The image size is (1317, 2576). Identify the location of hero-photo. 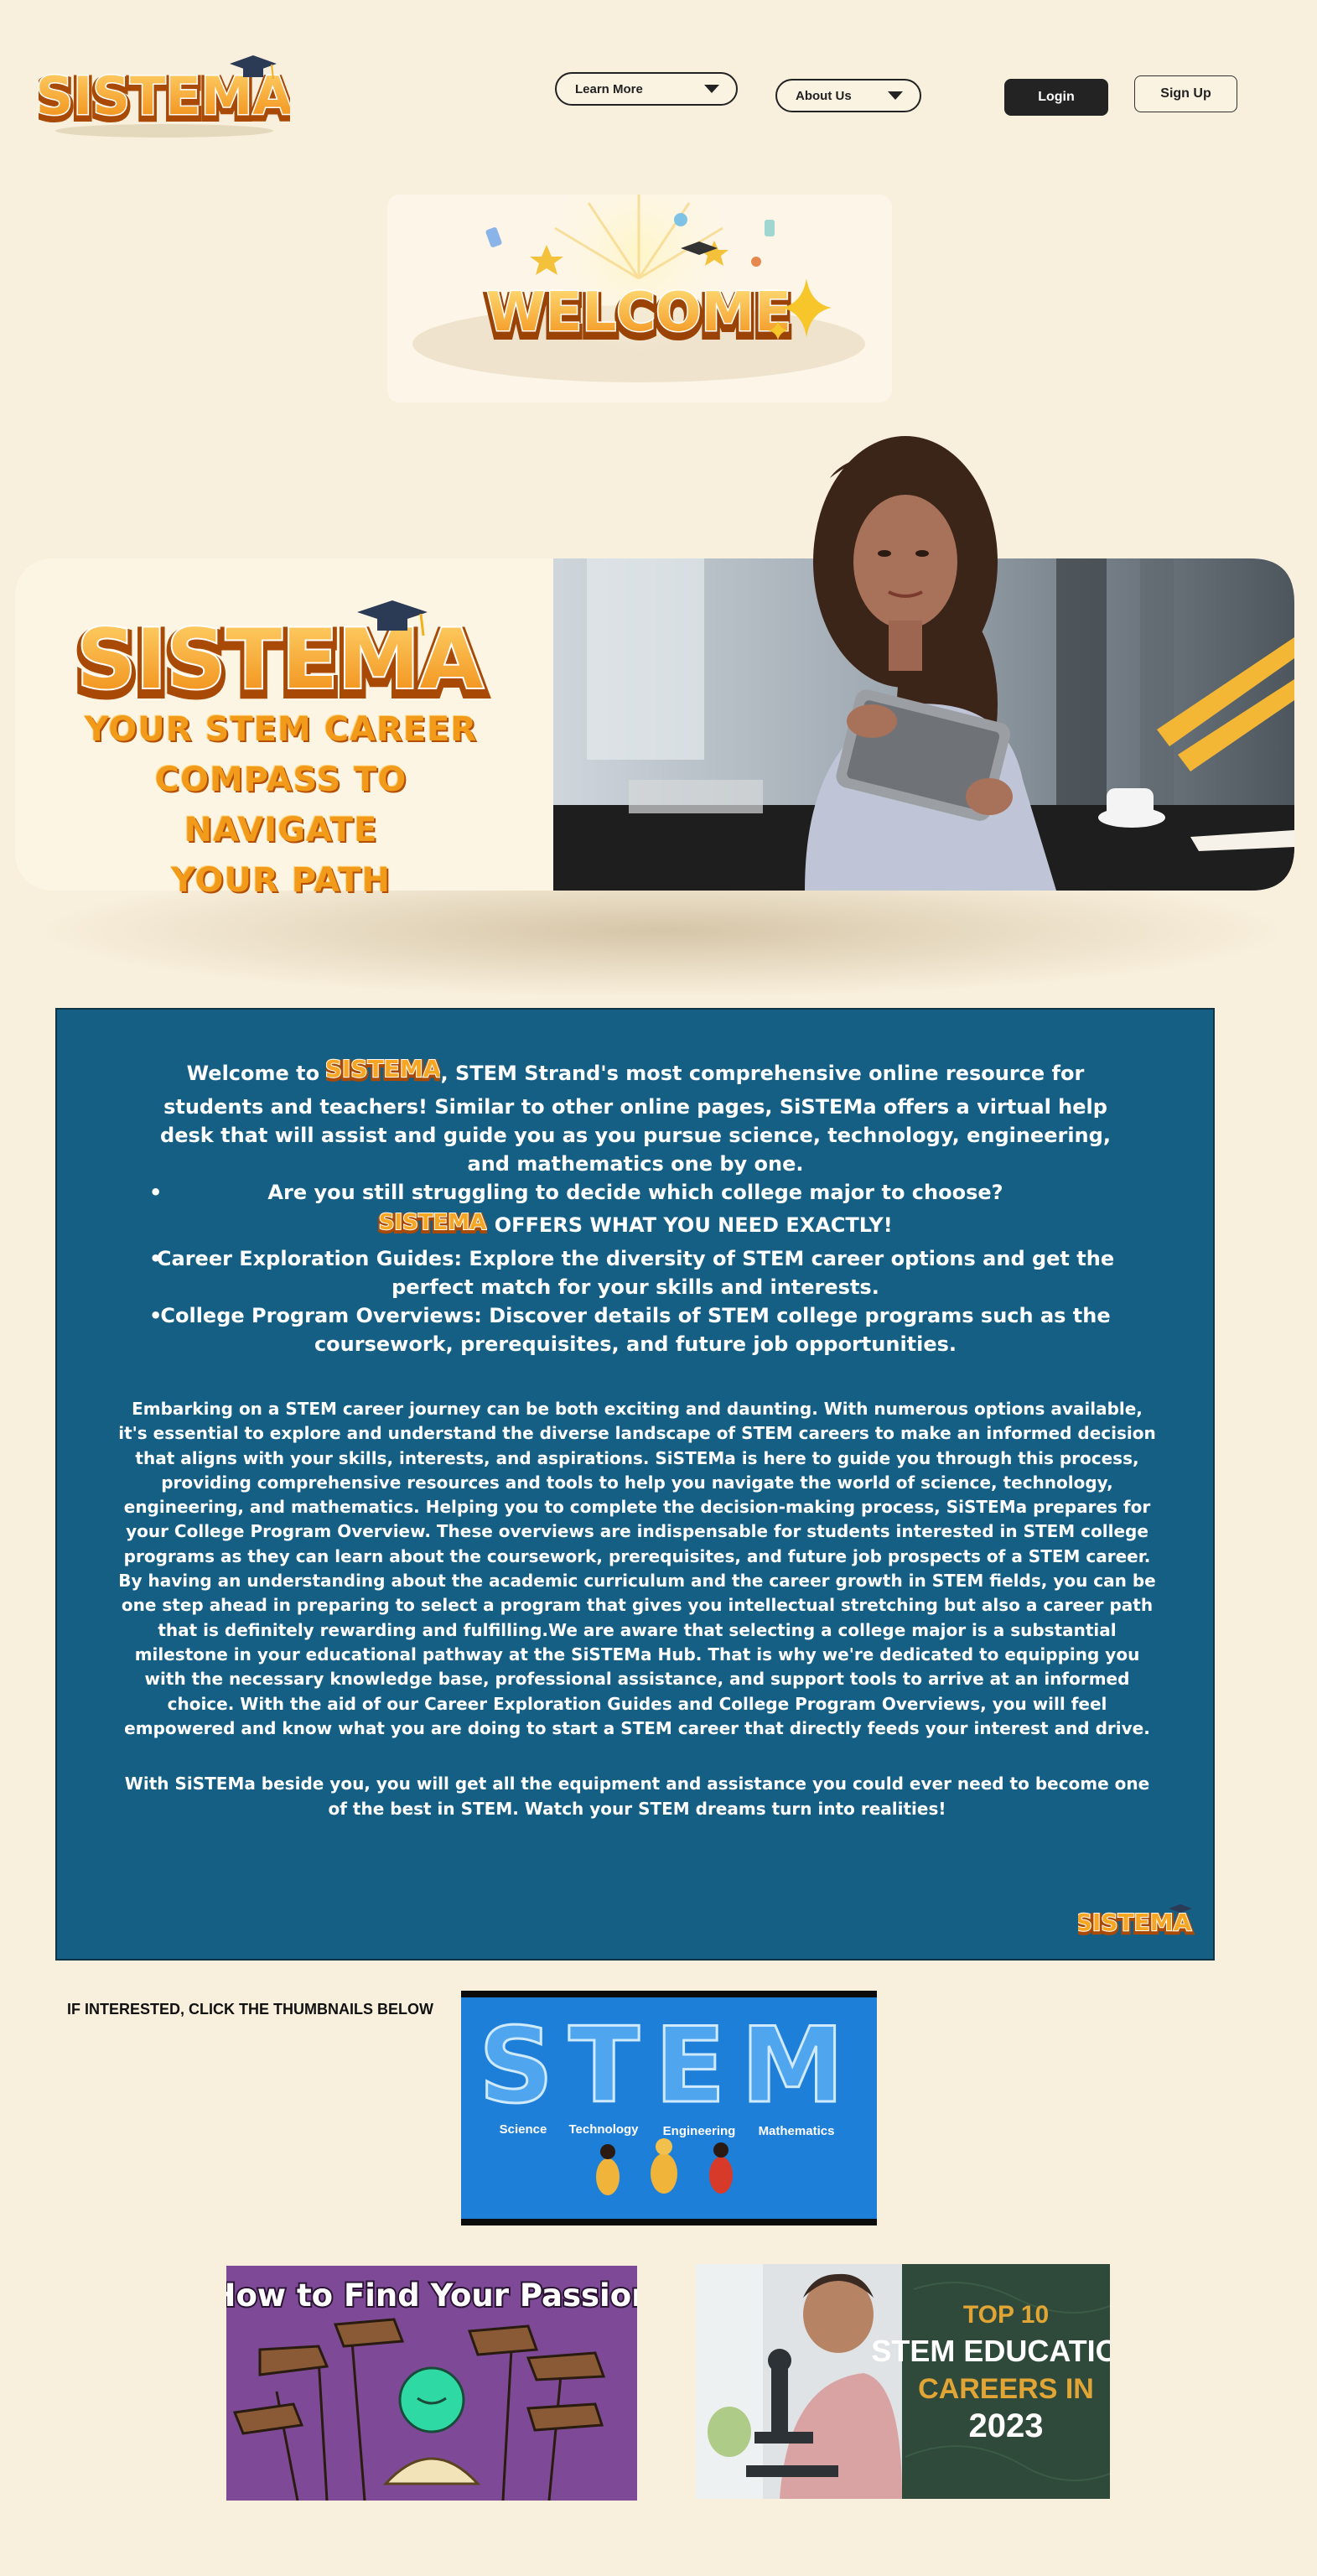
(923, 659).